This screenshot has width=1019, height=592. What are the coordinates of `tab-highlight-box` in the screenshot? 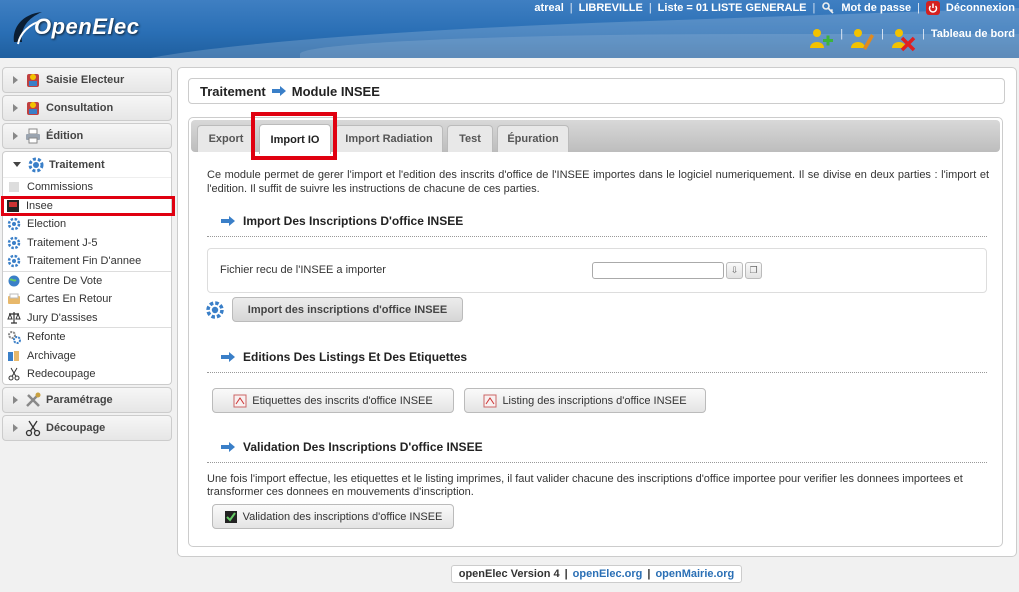 It's located at (294, 136).